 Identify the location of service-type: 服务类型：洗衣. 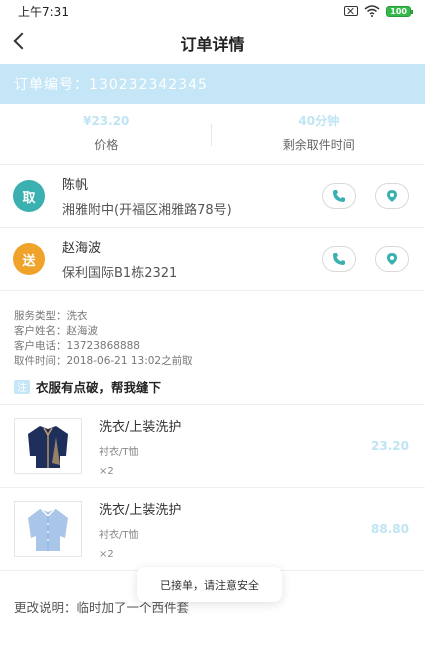
(51, 316).